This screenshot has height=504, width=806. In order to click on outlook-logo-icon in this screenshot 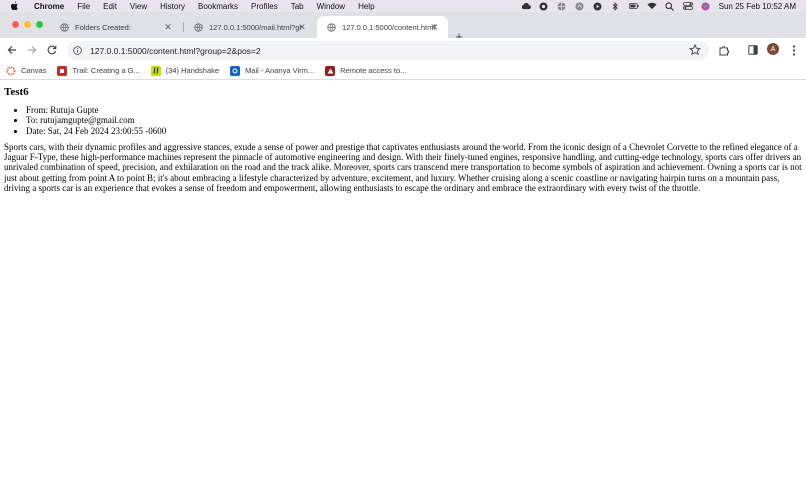, I will do `click(235, 70)`.